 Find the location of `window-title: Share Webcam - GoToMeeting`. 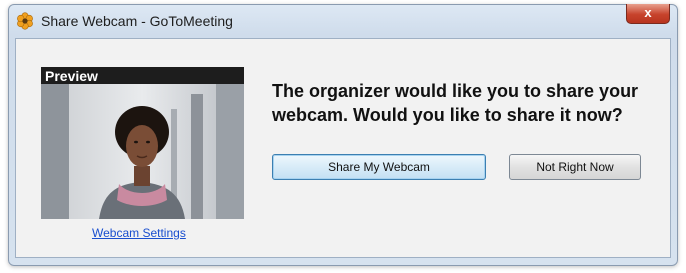

window-title: Share Webcam - GoToMeeting is located at coordinates (137, 21).